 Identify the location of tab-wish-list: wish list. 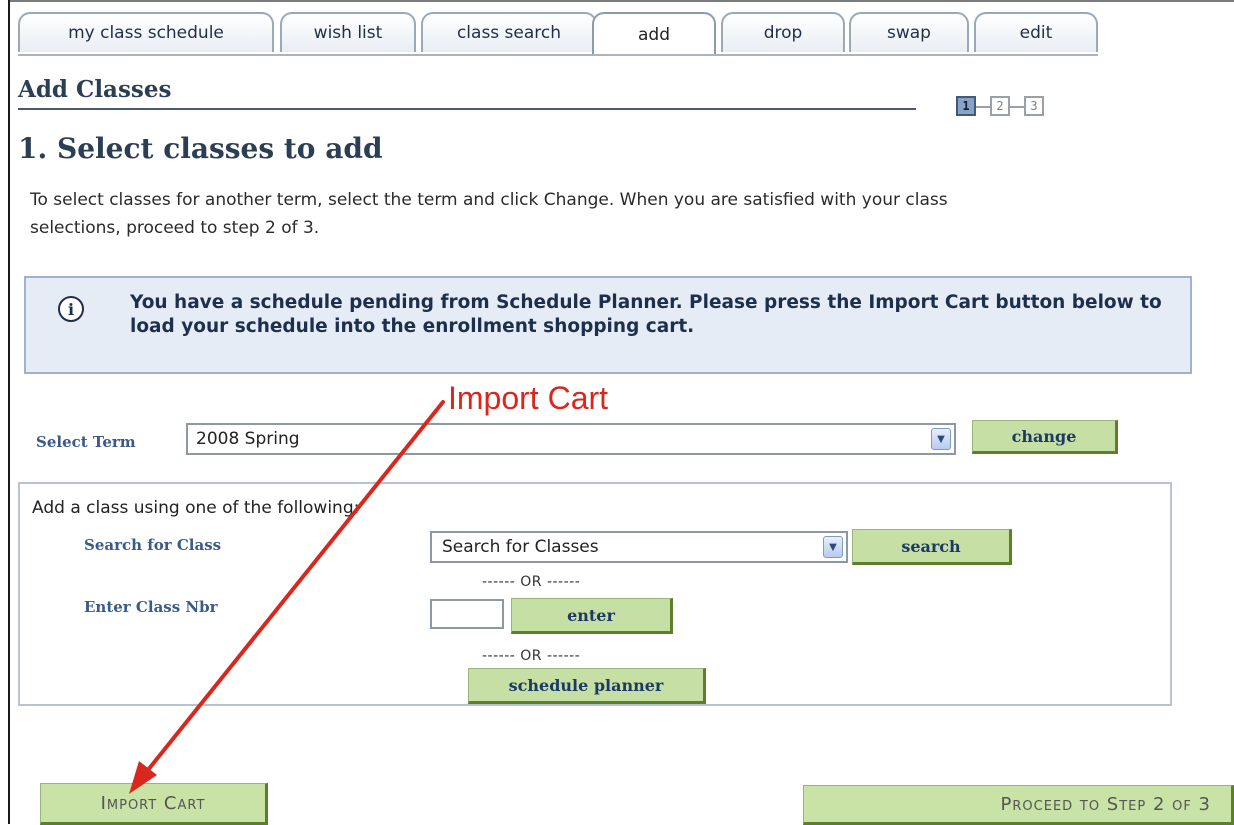
(348, 32).